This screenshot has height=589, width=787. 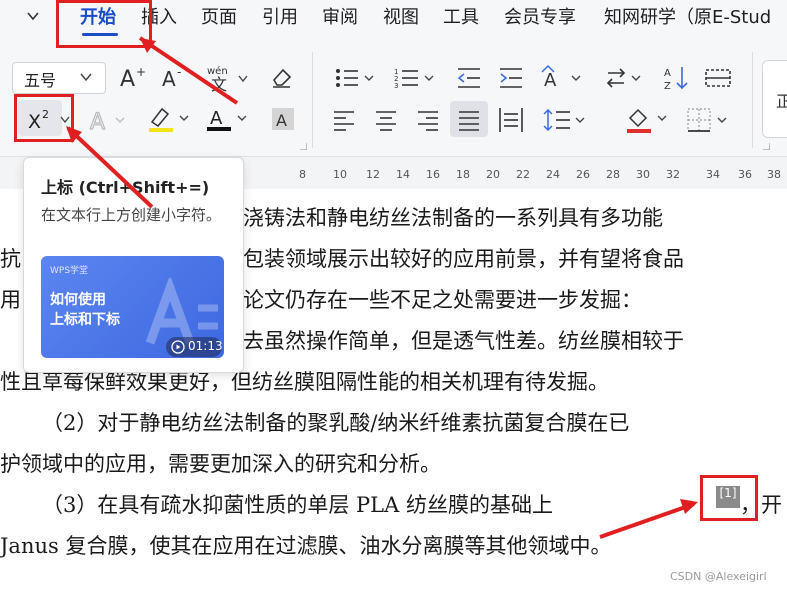 What do you see at coordinates (673, 174) in the screenshot?
I see `ruler-tick: 32` at bounding box center [673, 174].